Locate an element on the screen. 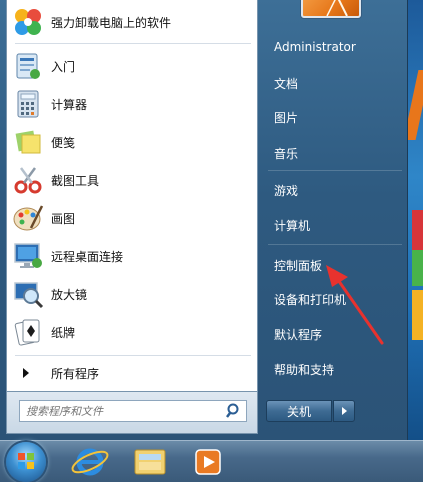  internet-explorer-icon is located at coordinates (90, 462).